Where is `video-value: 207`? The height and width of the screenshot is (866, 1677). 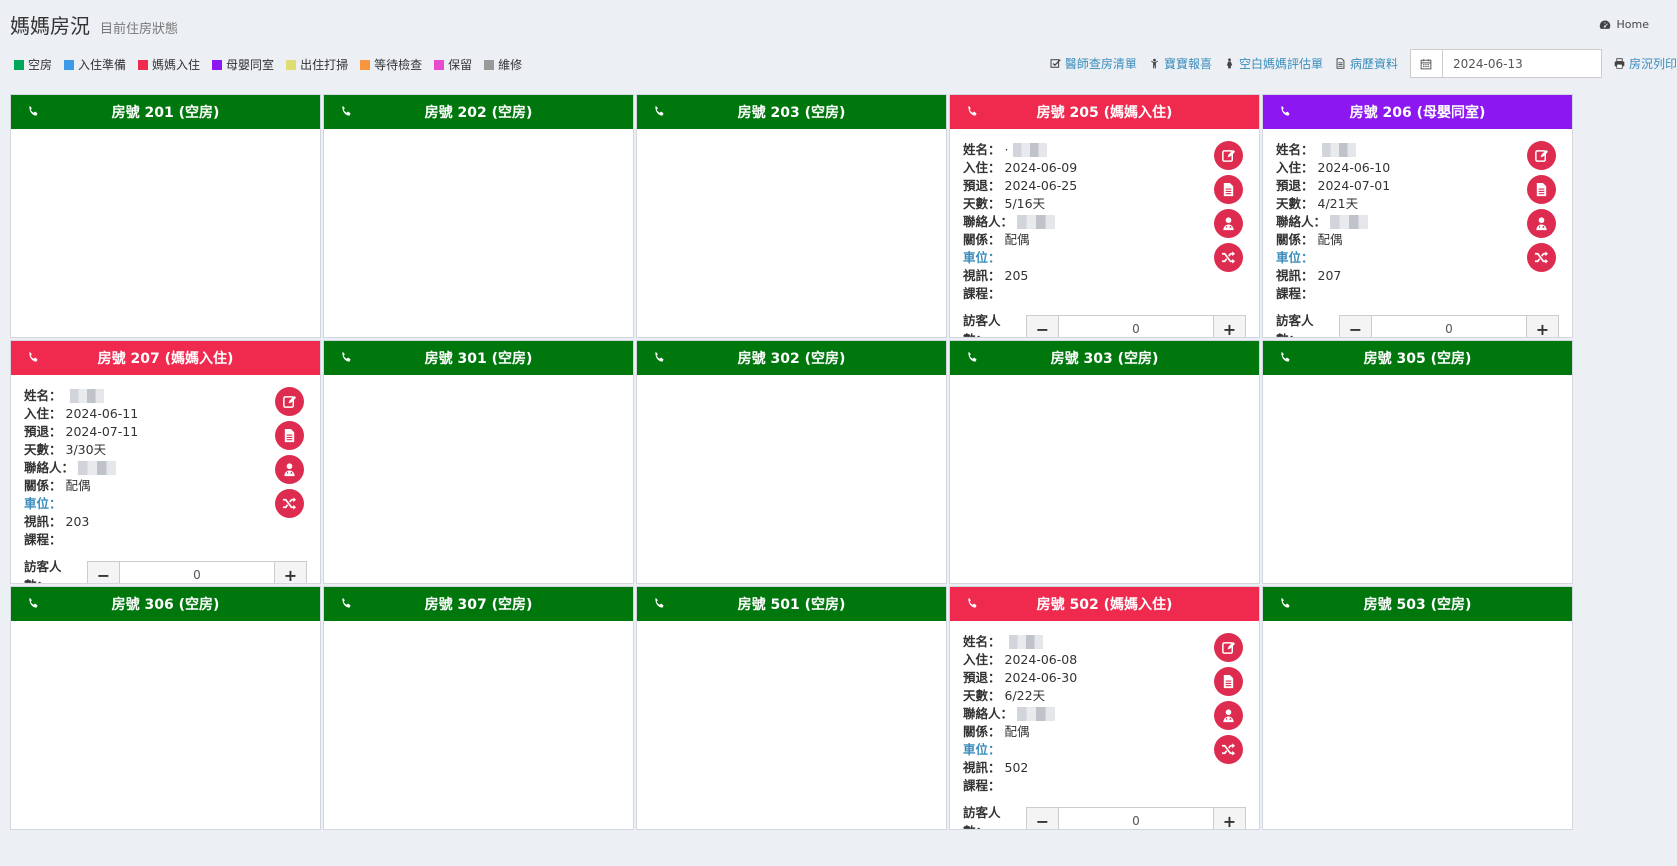
video-value: 207 is located at coordinates (1329, 275).